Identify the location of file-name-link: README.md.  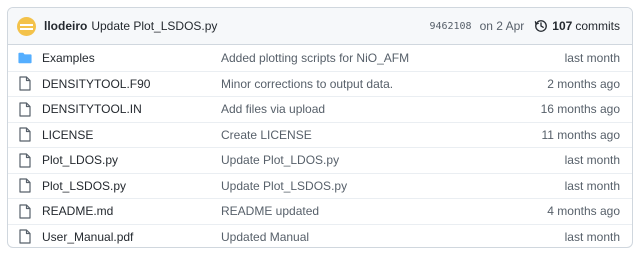
(127, 211).